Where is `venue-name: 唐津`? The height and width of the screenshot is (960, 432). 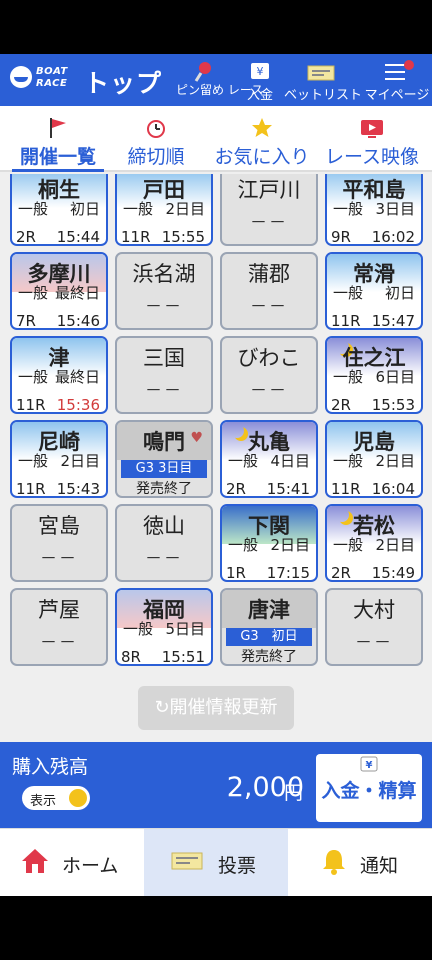 venue-name: 唐津 is located at coordinates (269, 610).